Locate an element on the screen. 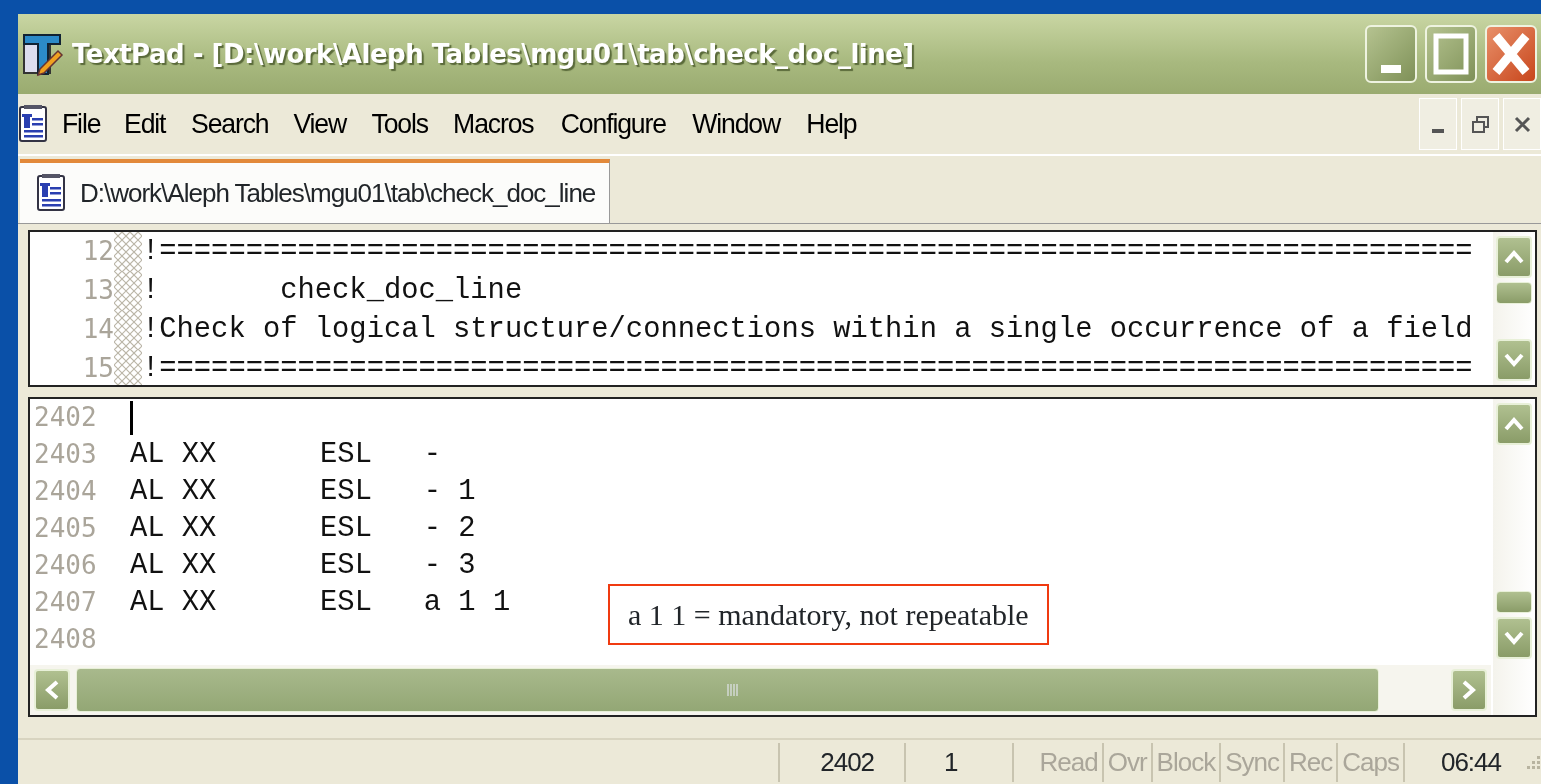 Image resolution: width=1541 pixels, height=784 pixels. left-chevron-icon is located at coordinates (52, 690).